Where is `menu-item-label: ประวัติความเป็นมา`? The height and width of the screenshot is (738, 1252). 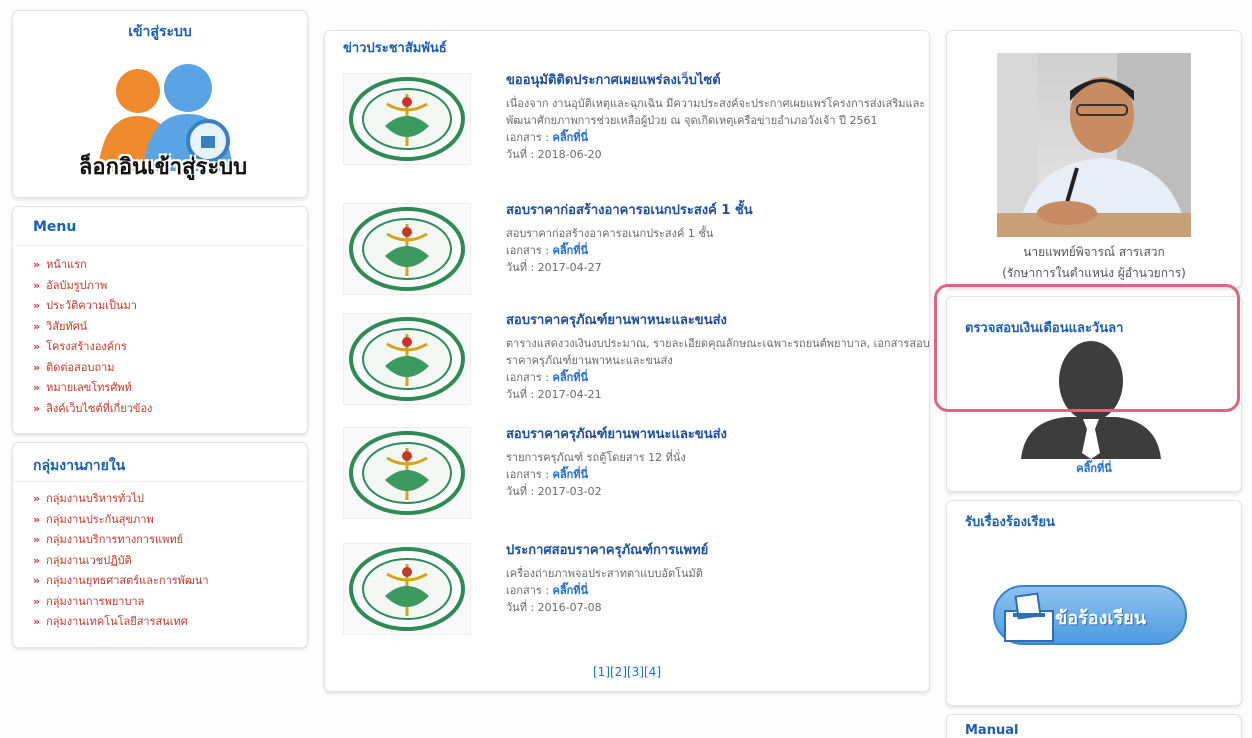 menu-item-label: ประวัติความเป็นมา is located at coordinates (91, 305).